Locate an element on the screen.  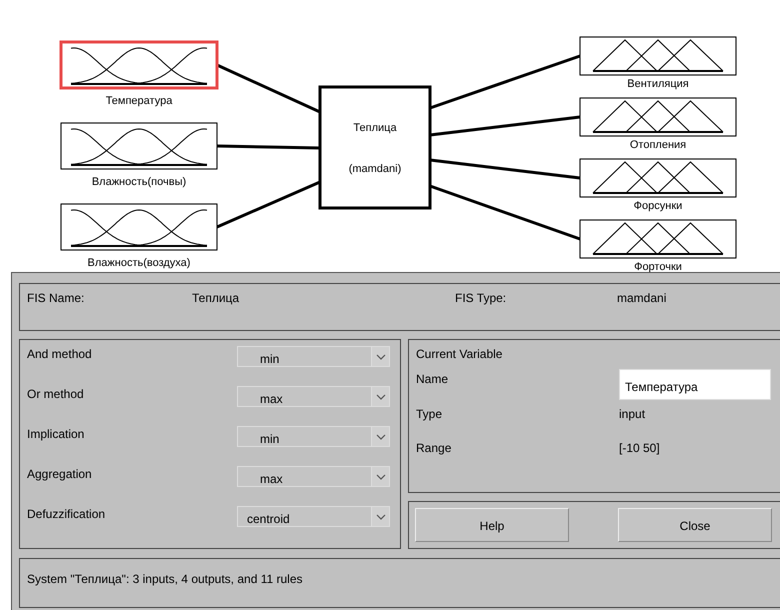
output-variable-label: Вентиляция is located at coordinates (658, 84).